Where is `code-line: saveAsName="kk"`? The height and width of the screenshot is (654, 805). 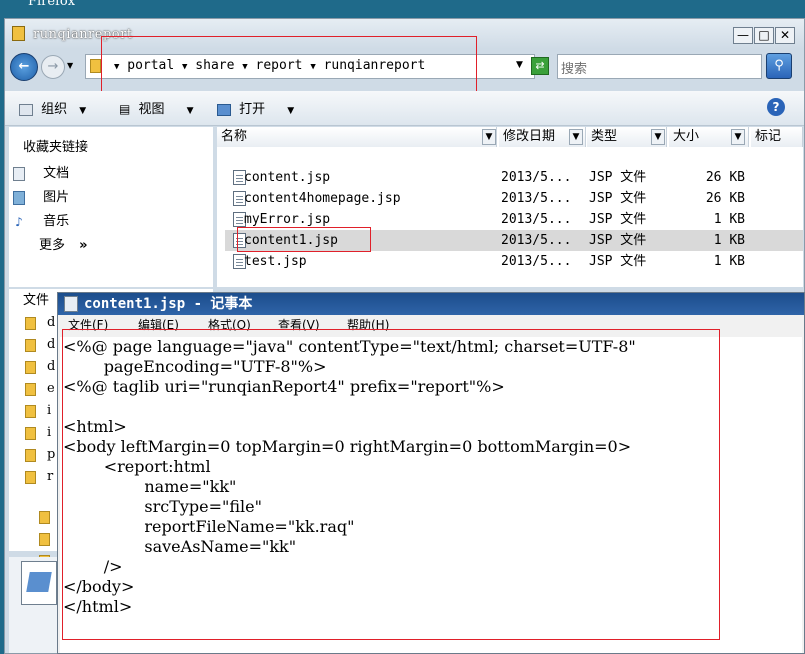 code-line: saveAsName="kk" is located at coordinates (180, 546).